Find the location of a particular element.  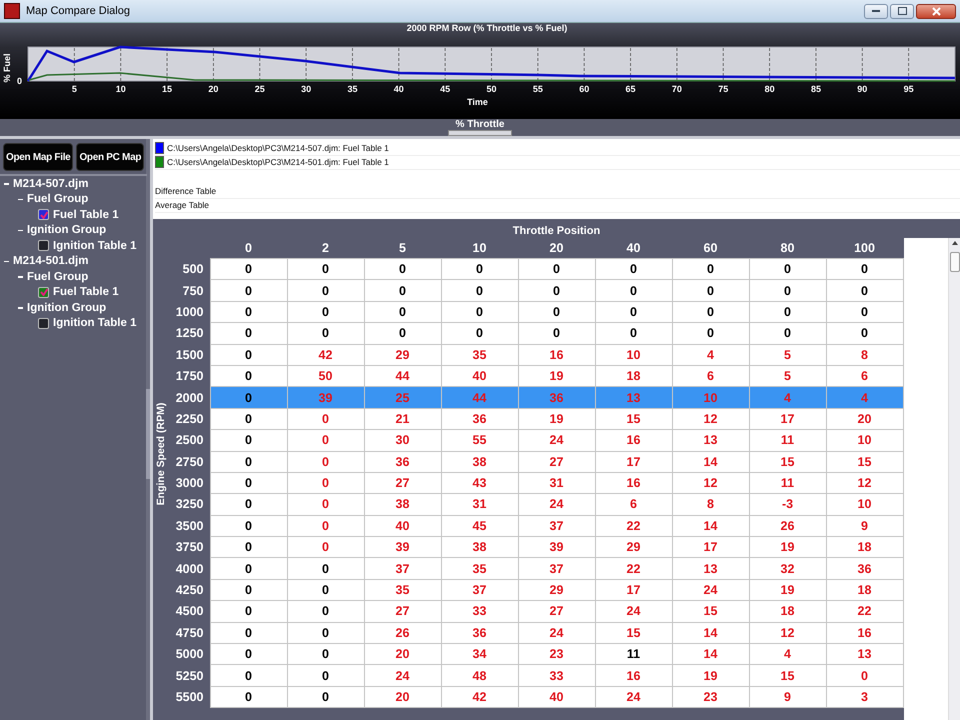

restore-button is located at coordinates (902, 11).